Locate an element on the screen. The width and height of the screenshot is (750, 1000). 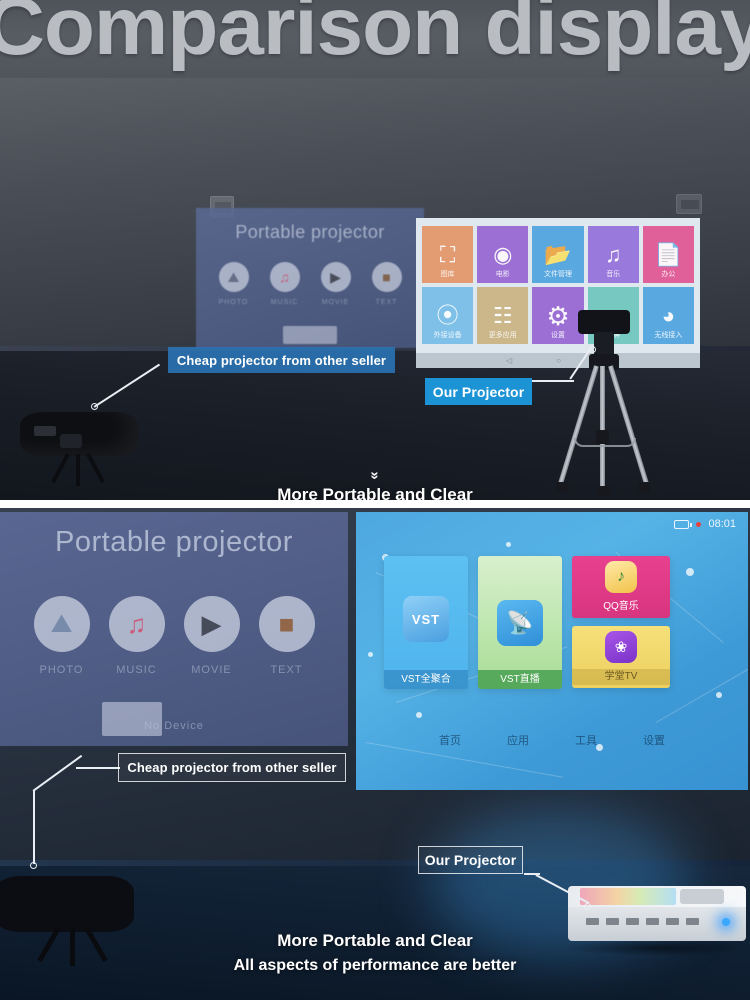
clock-time: 08:01 is located at coordinates (722, 524).